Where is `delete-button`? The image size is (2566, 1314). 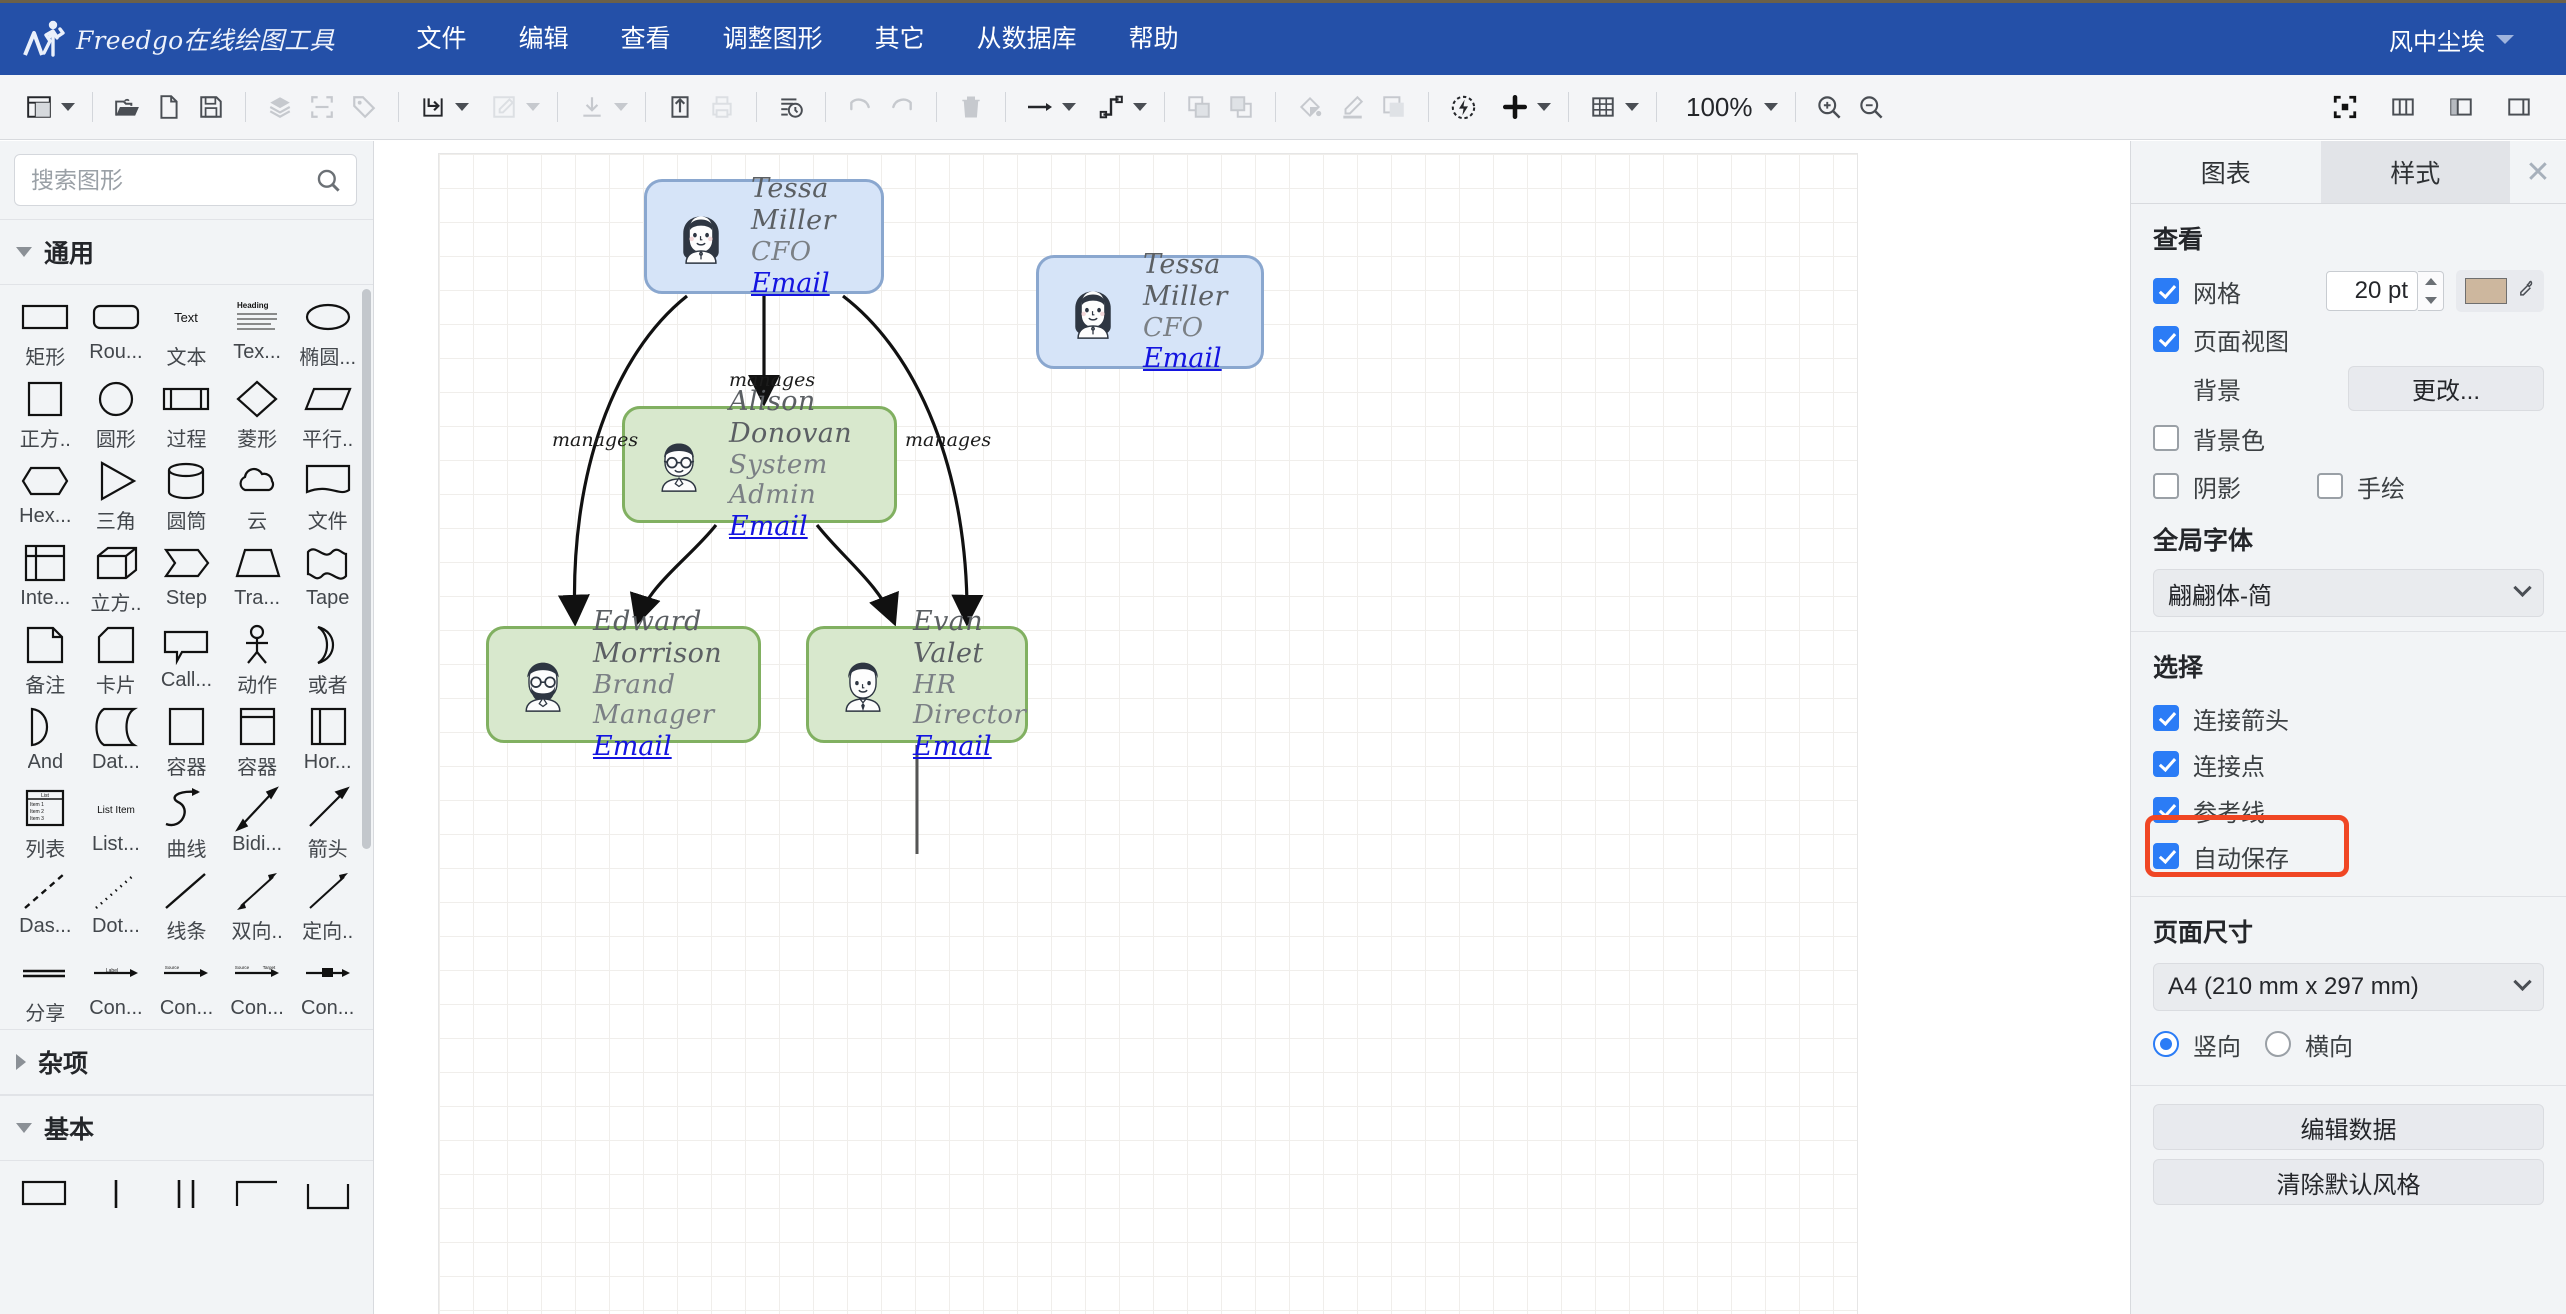 delete-button is located at coordinates (971, 107).